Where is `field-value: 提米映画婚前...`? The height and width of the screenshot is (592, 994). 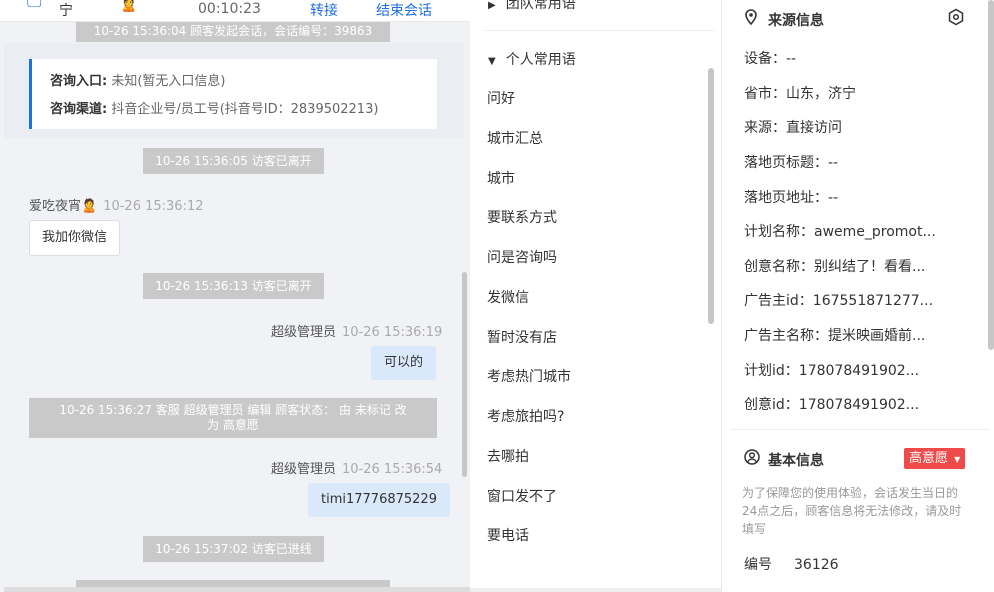 field-value: 提米映画婚前... is located at coordinates (877, 336).